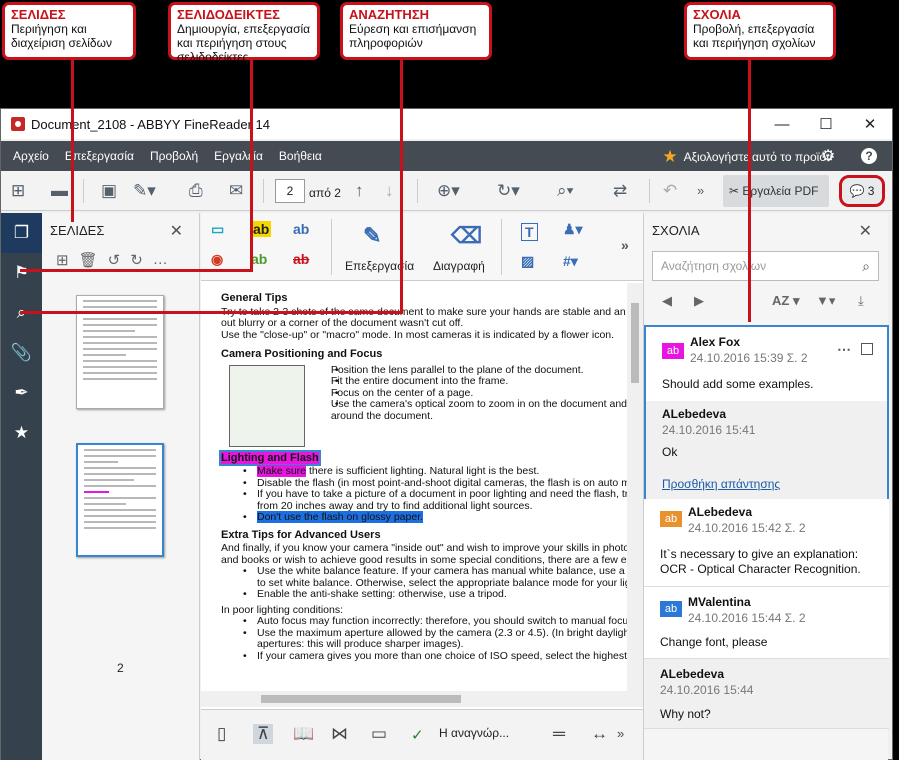 The width and height of the screenshot is (899, 760). I want to click on pdf-tools-button: ✂ Εργαλεία PDF, so click(776, 191).